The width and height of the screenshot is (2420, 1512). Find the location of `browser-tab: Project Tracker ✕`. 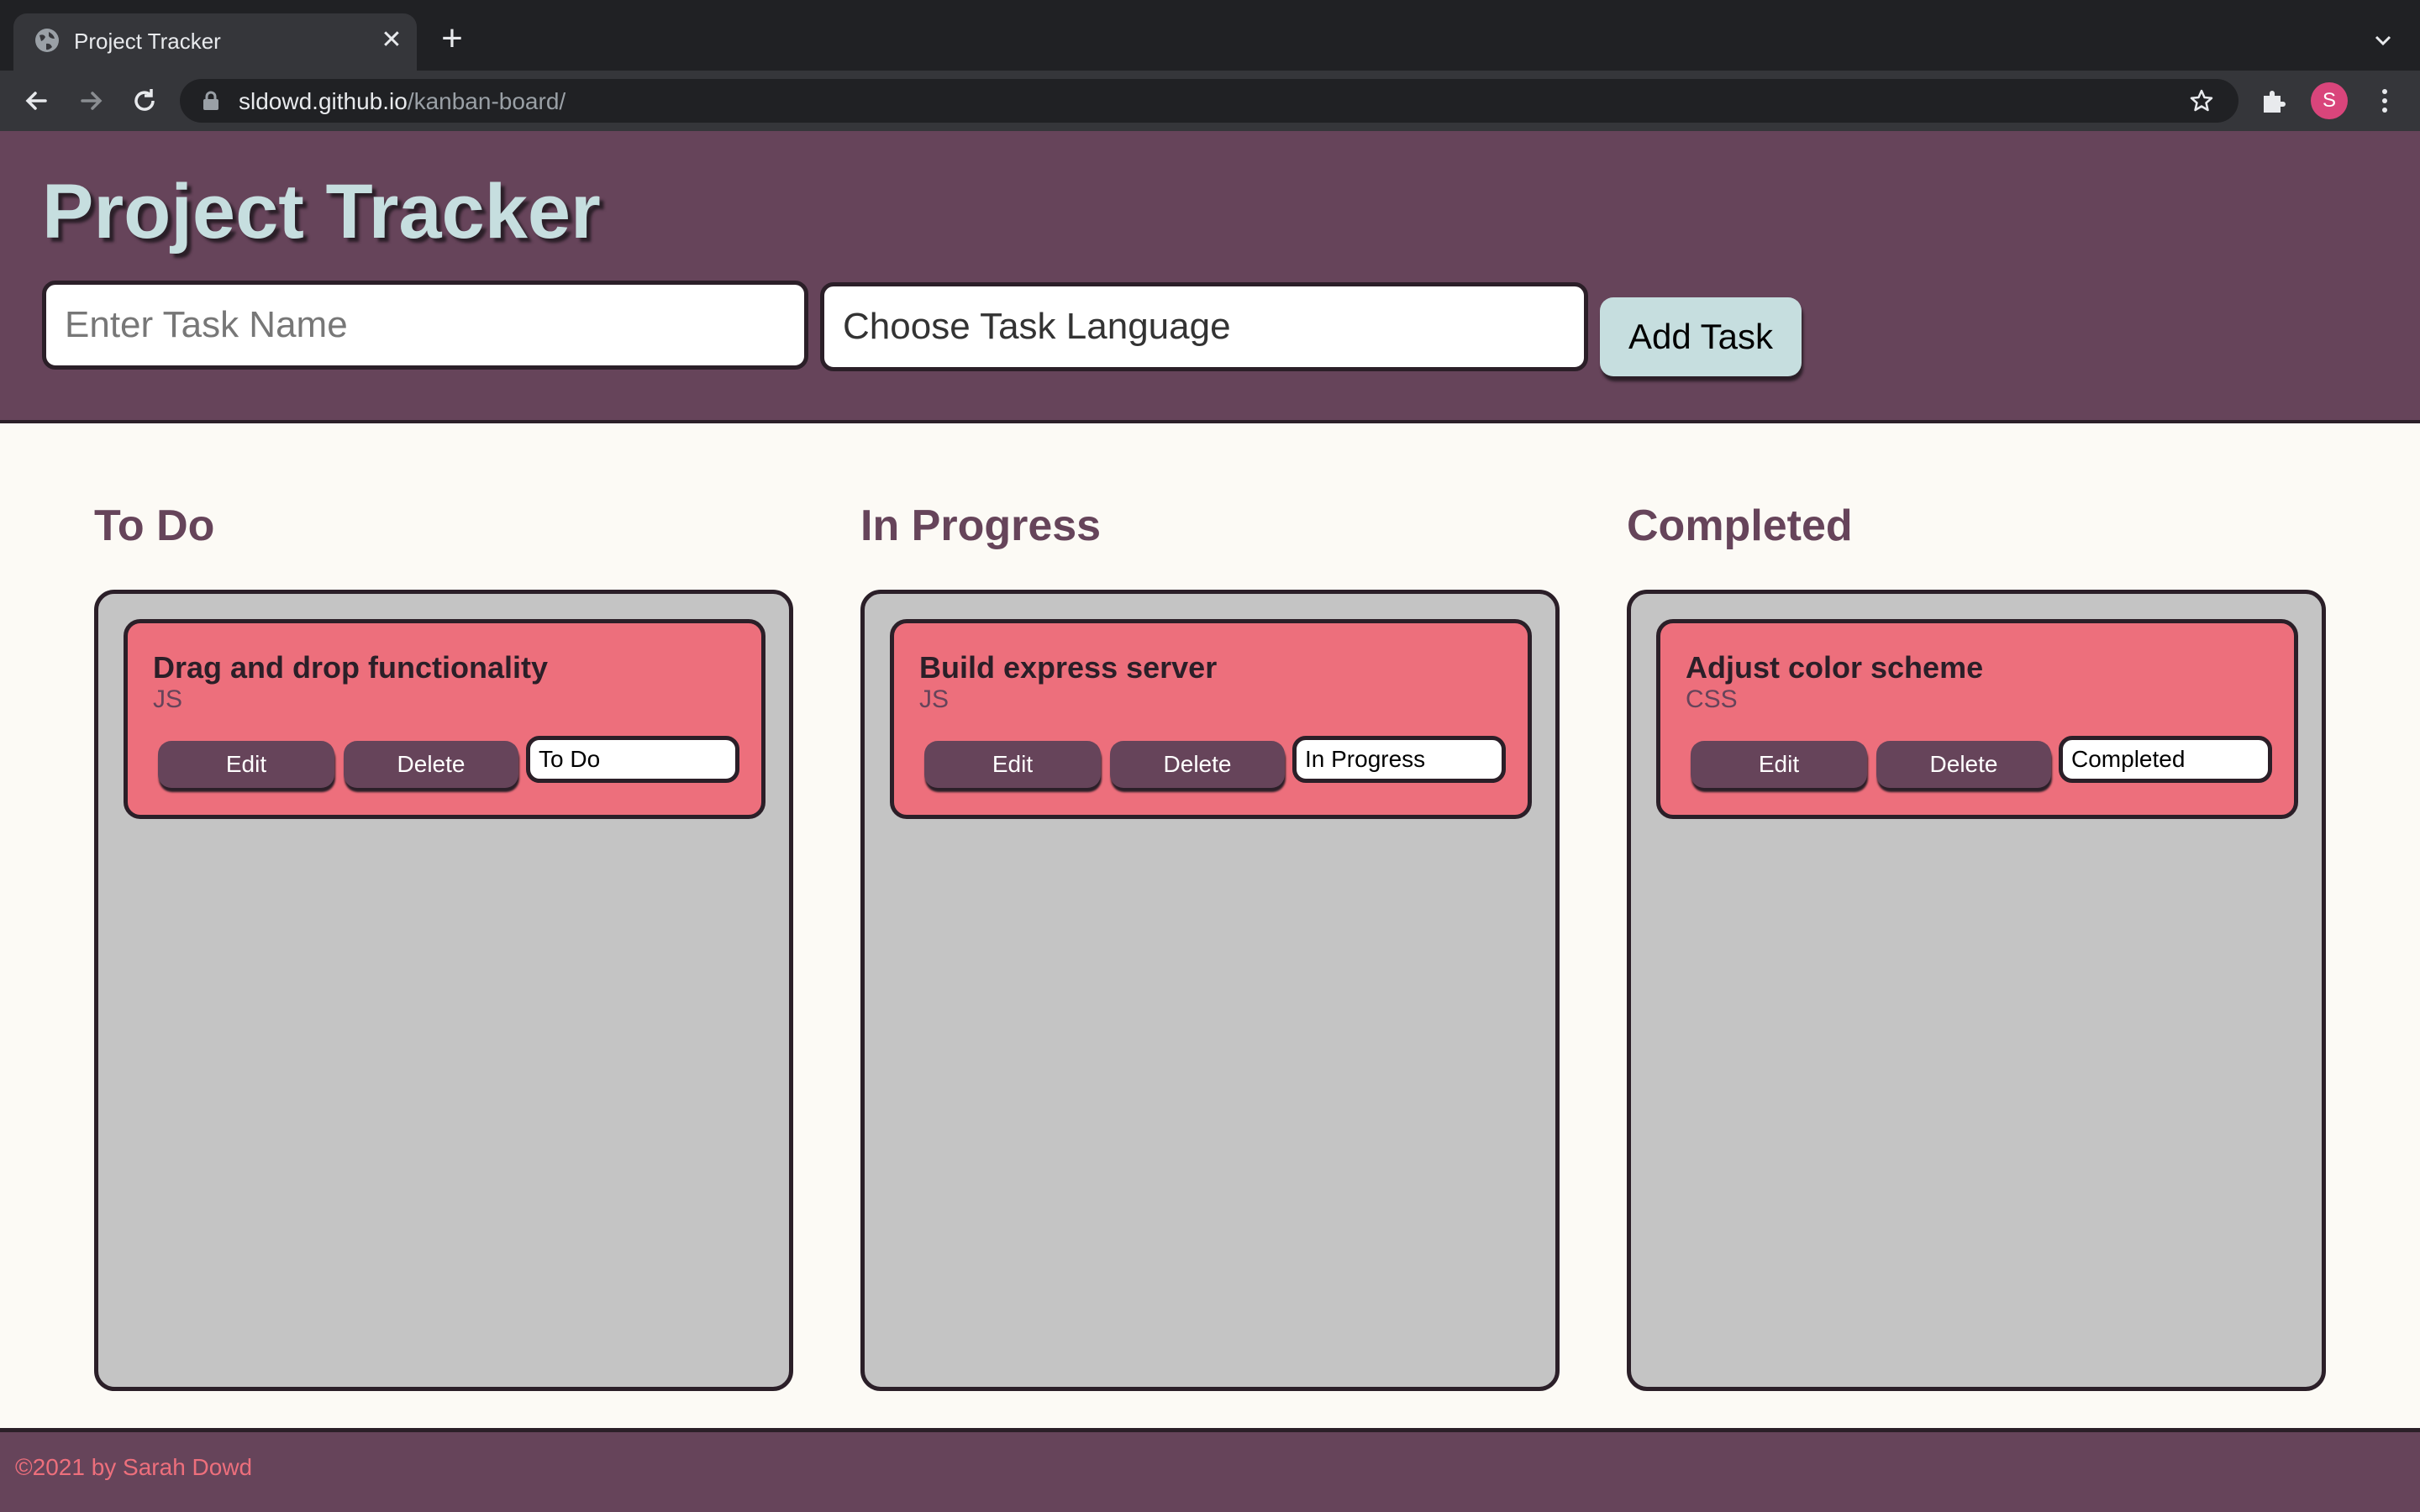

browser-tab: Project Tracker ✕ is located at coordinates (215, 42).